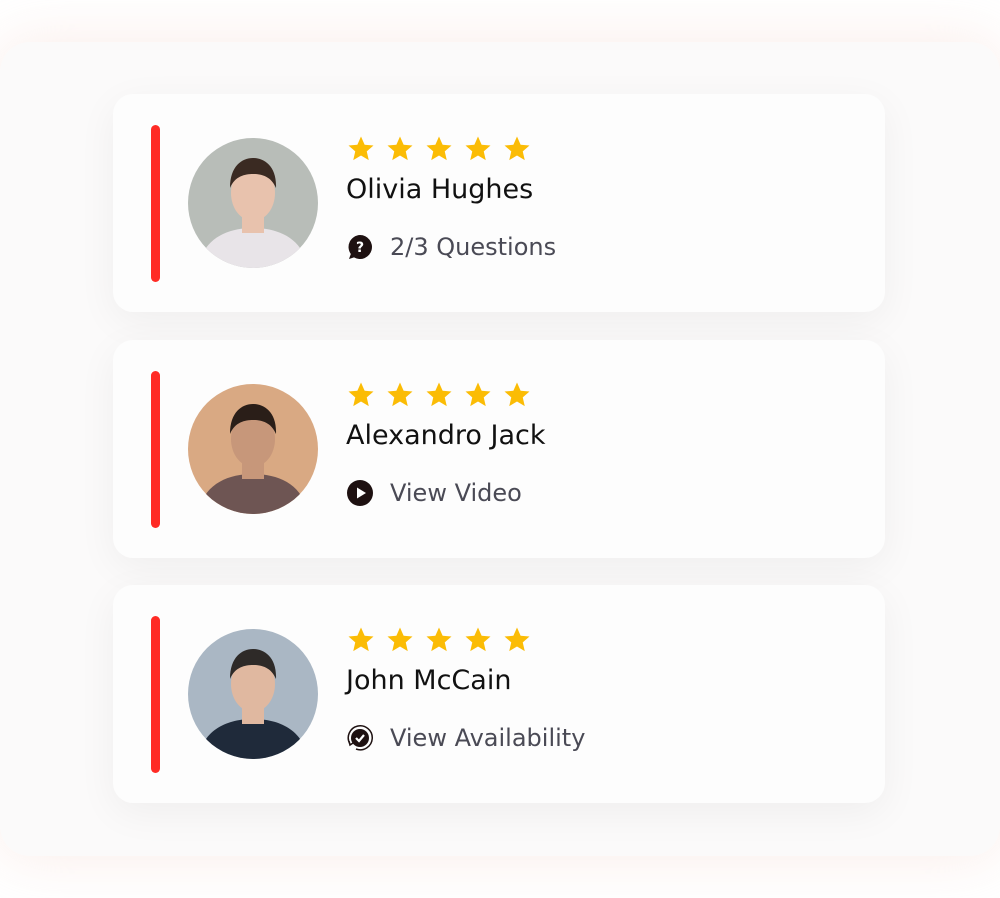  What do you see at coordinates (440, 189) in the screenshot?
I see `reviewer-name: Olivia Hughes` at bounding box center [440, 189].